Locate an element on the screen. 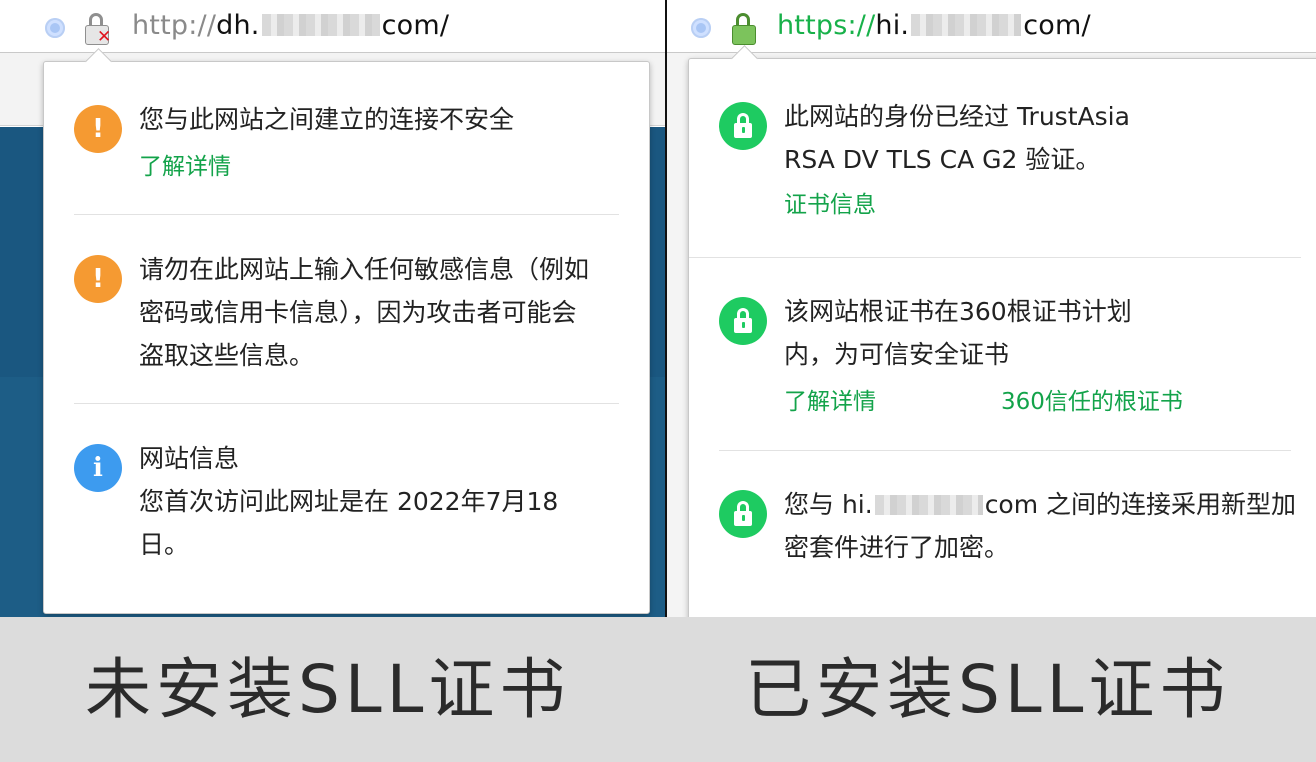 The width and height of the screenshot is (1316, 762). certificate-verified-text: 此网站的身份已经过 TrustAsia RSA DV TLS CA G2 验证。 is located at coordinates (957, 138).